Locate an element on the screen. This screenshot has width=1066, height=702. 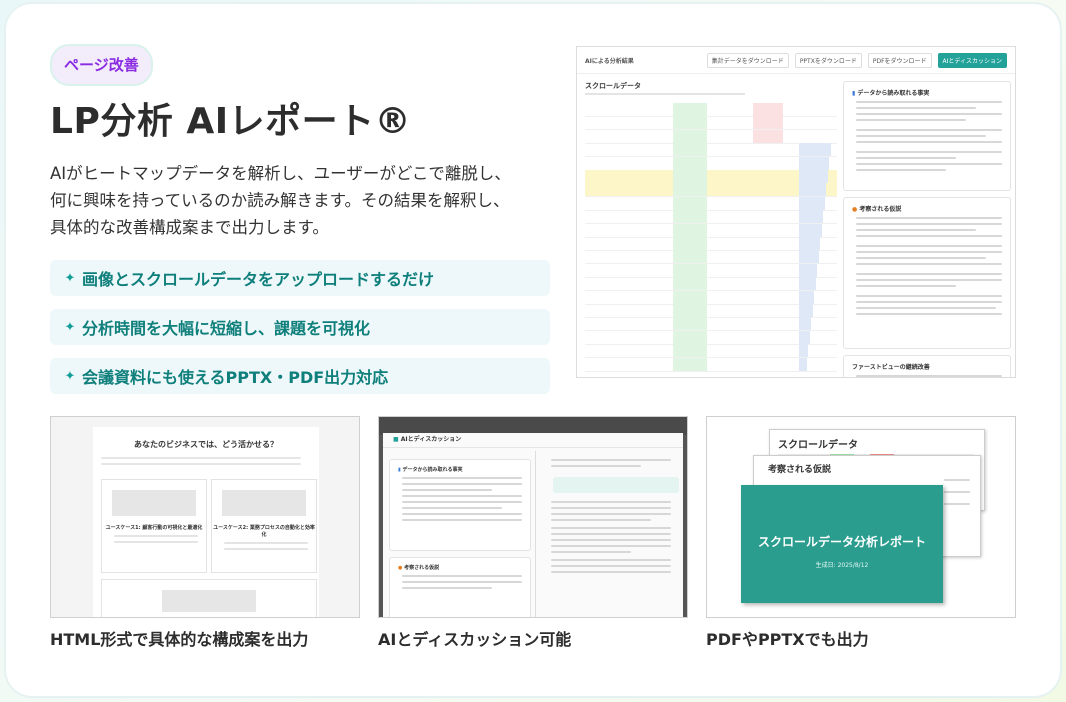
insight-panels: ▮ データから読み取れる事実 ● 考察される仮説 ファーストビューの継続改善 is located at coordinates (927, 229).